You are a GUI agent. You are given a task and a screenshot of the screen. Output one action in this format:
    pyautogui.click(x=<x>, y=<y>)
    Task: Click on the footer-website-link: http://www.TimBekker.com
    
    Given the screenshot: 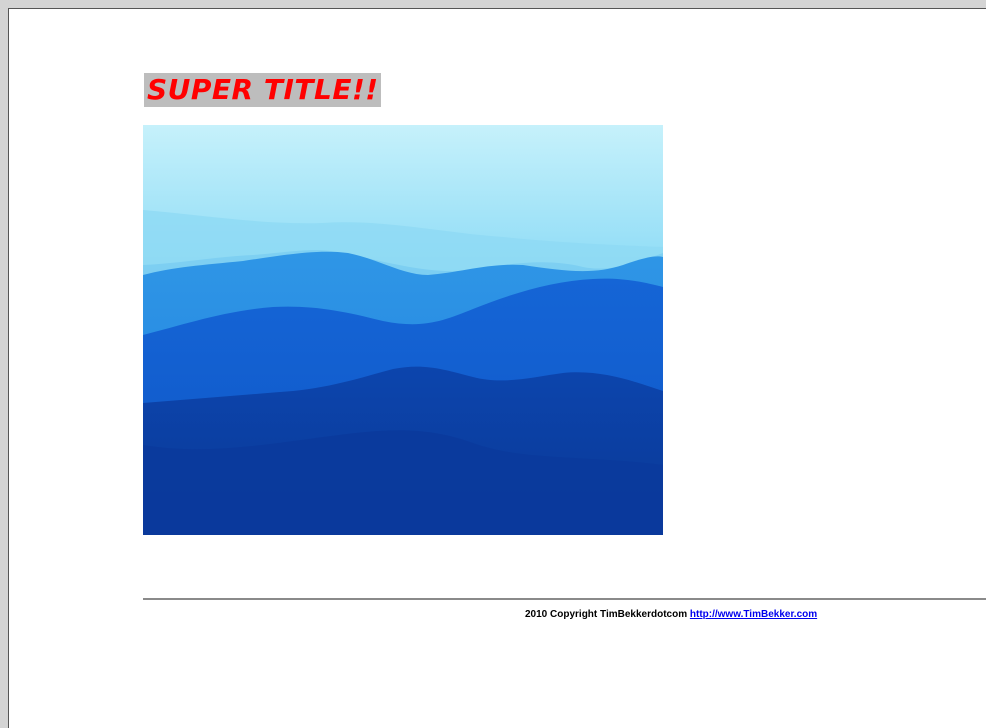 What is the action you would take?
    pyautogui.click(x=753, y=614)
    